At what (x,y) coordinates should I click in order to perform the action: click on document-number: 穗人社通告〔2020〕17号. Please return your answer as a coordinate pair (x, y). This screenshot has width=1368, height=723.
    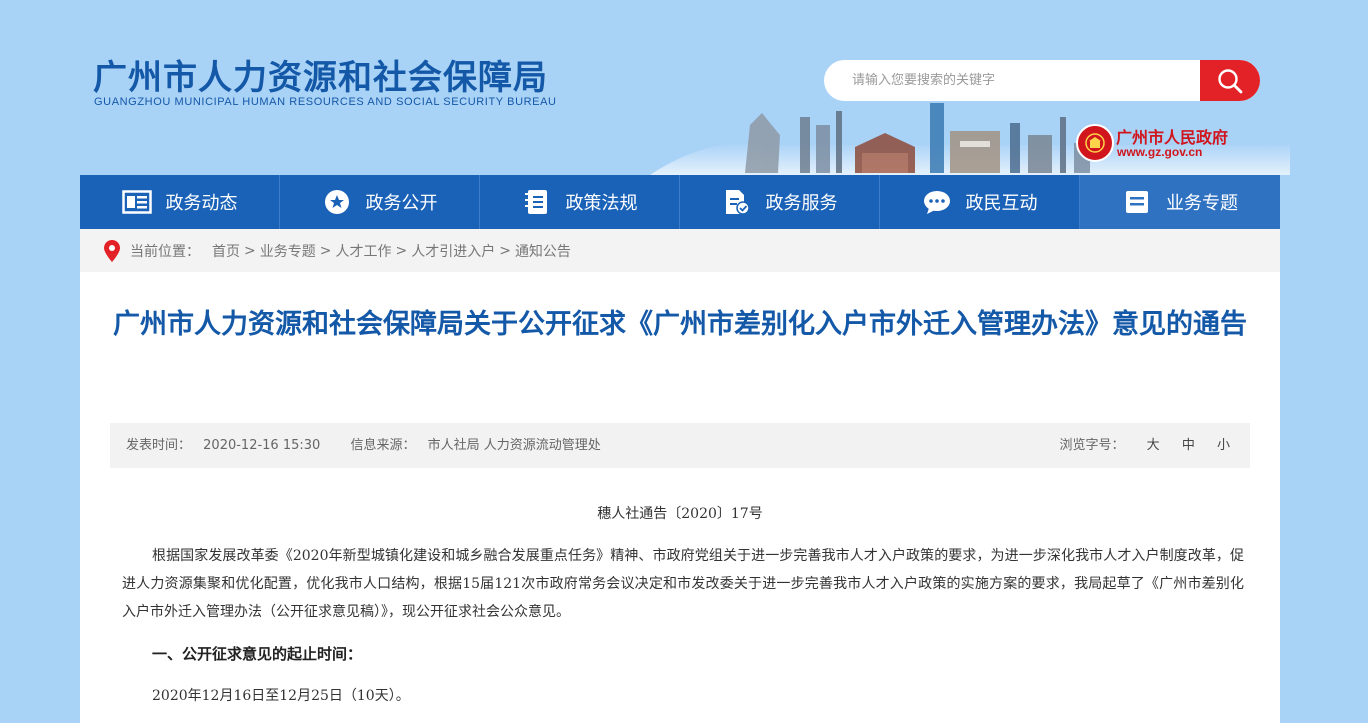
    Looking at the image, I should click on (680, 514).